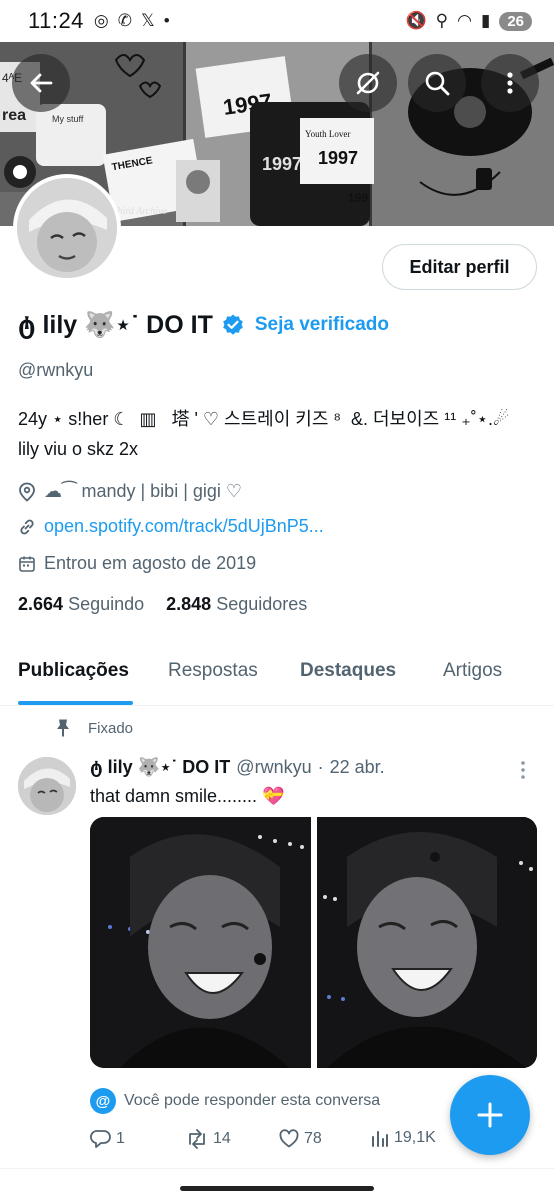 The height and width of the screenshot is (1200, 554). What do you see at coordinates (162, 604) in the screenshot?
I see `follow-stats: 2.664 Seguindo 2.848 Seguidores` at bounding box center [162, 604].